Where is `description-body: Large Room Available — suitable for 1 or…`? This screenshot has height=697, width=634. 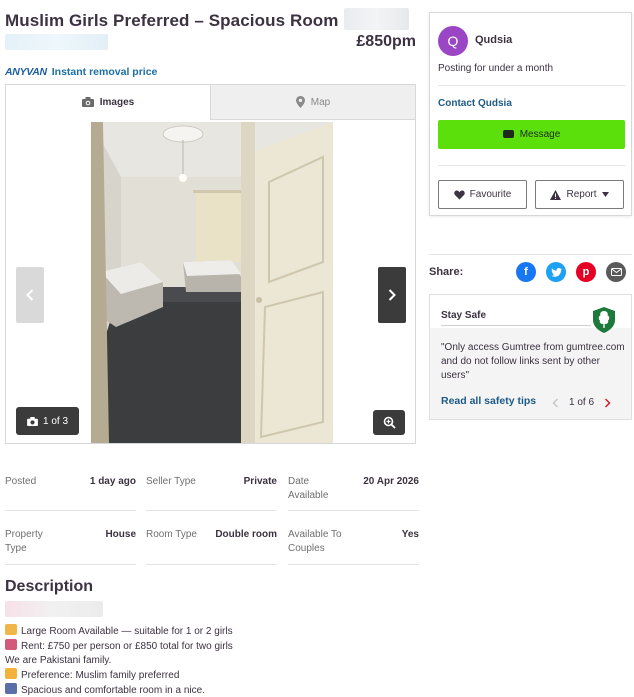 description-body: Large Room Available — suitable for 1 or… is located at coordinates (119, 660).